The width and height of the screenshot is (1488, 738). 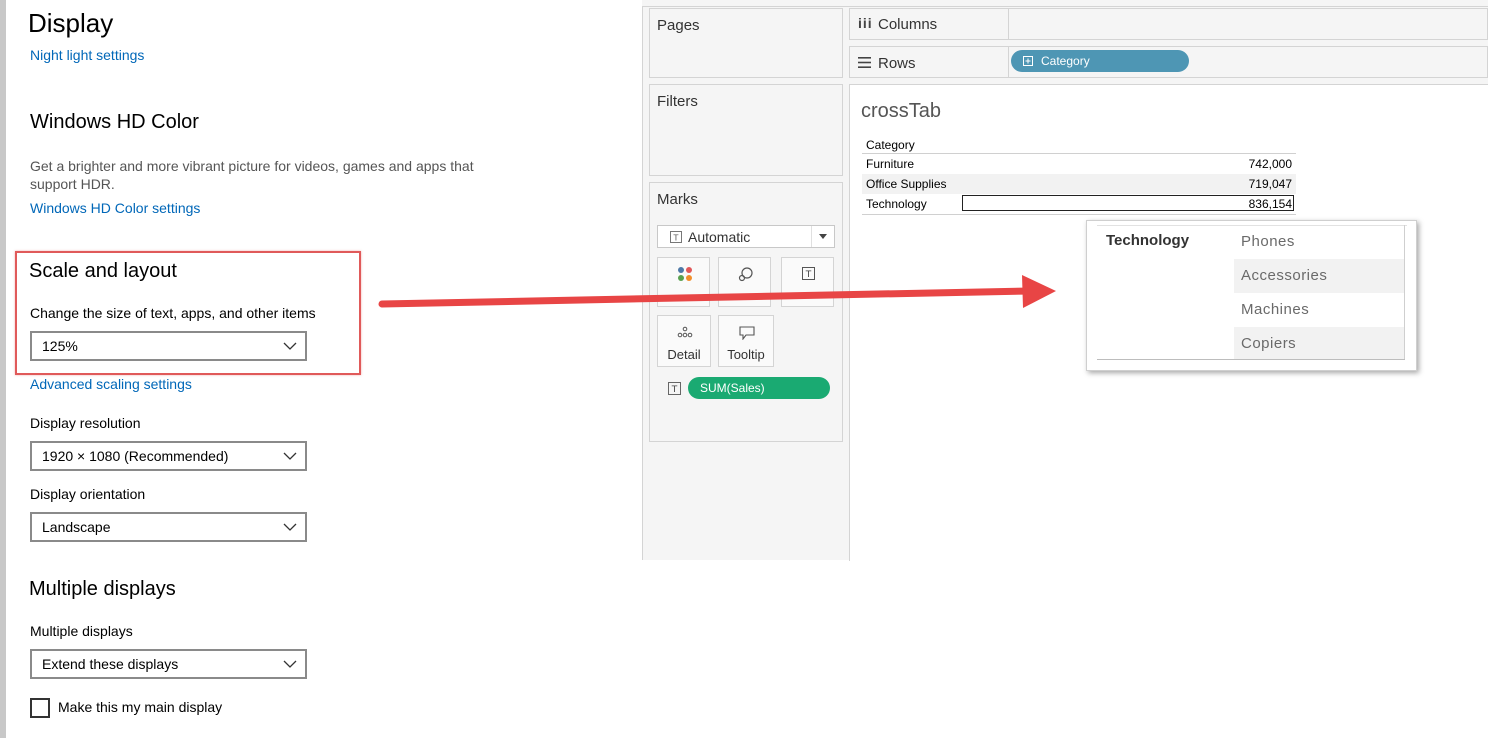 I want to click on subcategory-row: Accessories, so click(x=1319, y=276).